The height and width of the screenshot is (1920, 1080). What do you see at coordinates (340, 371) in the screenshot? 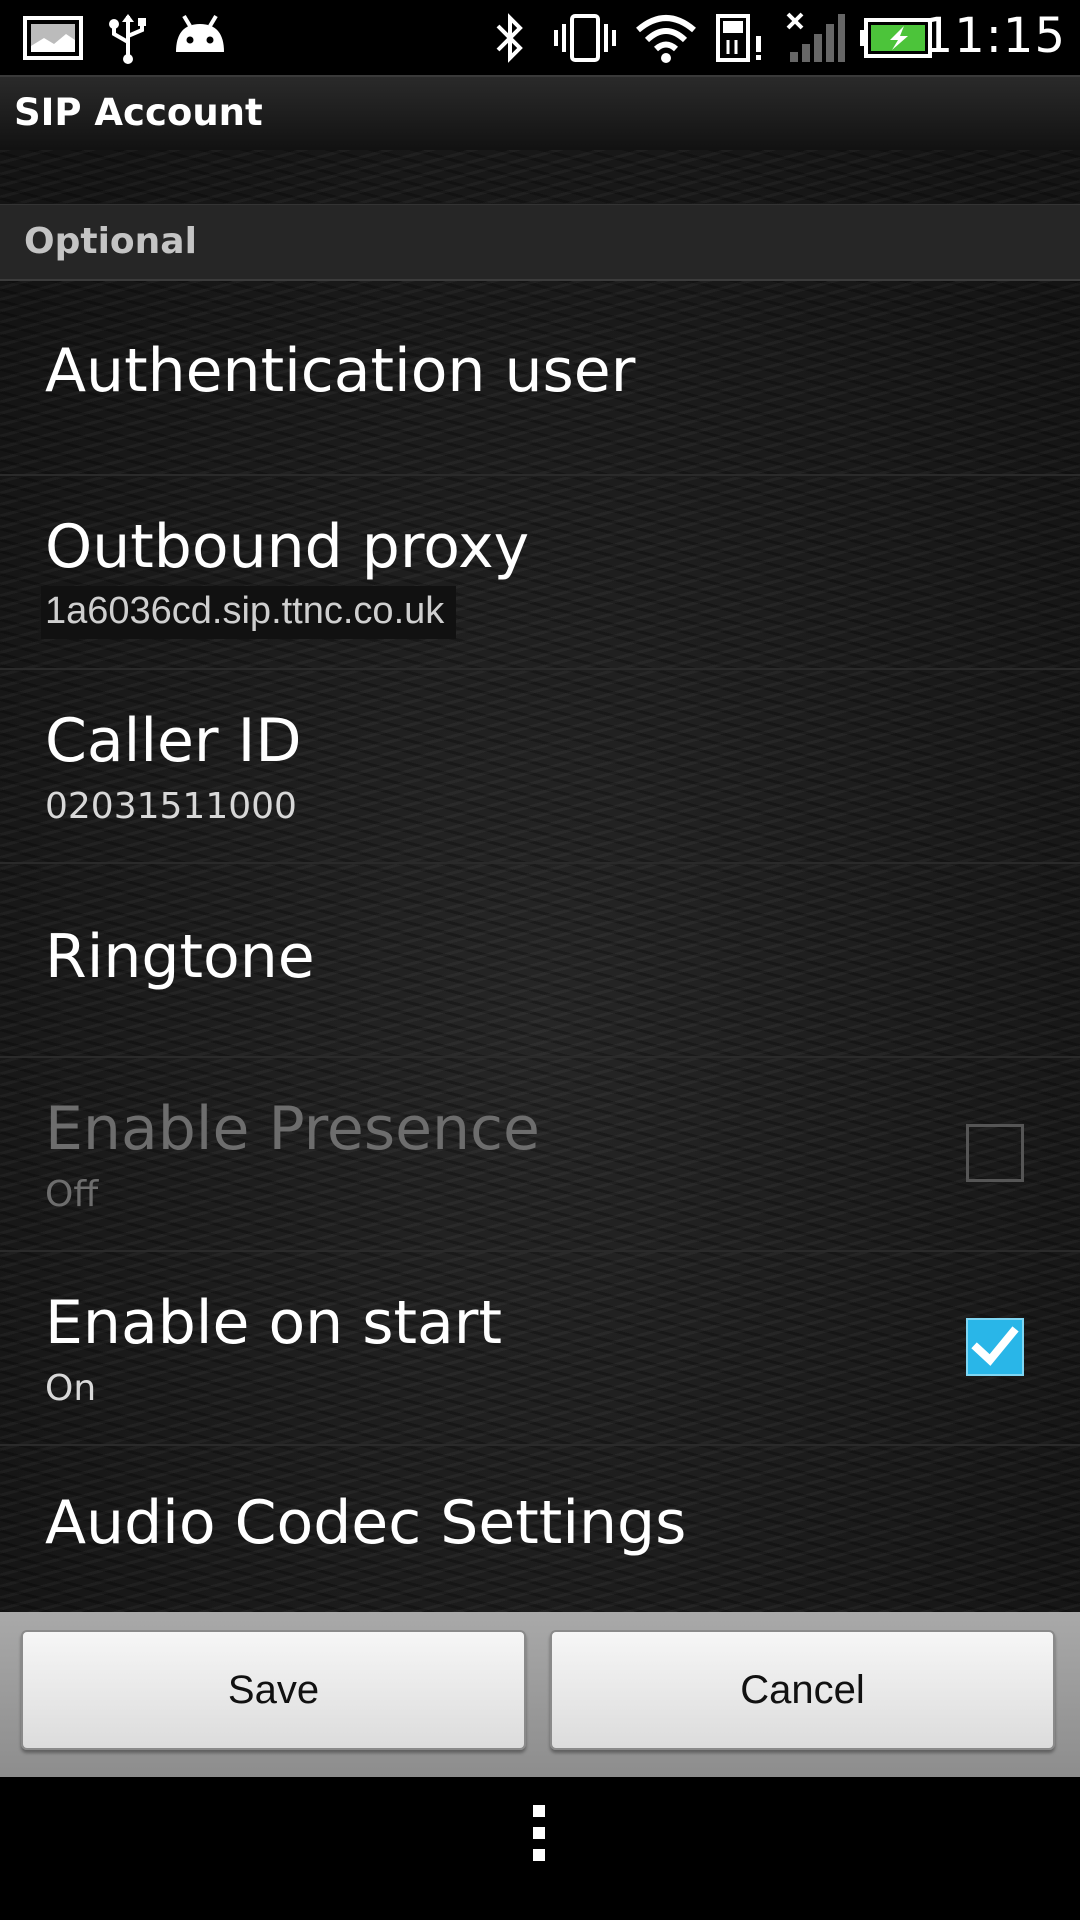
I see `pref-title: Authentication user` at bounding box center [340, 371].